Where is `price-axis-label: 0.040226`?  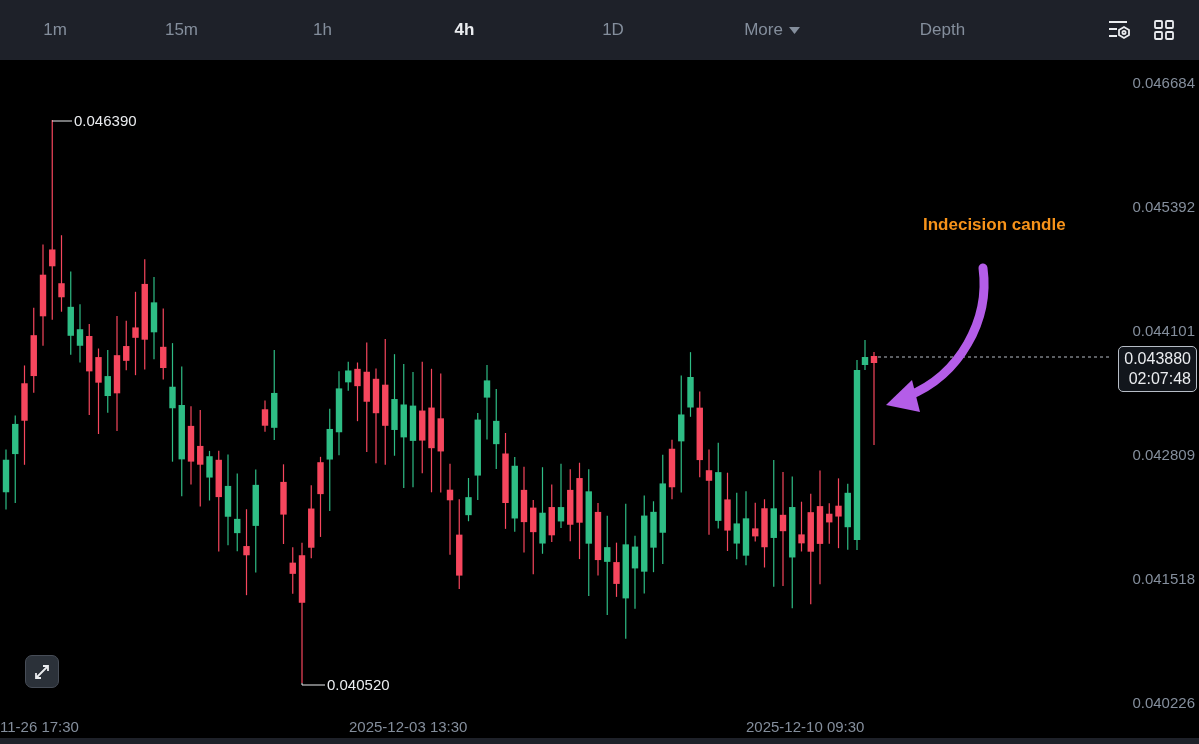 price-axis-label: 0.040226 is located at coordinates (1163, 703).